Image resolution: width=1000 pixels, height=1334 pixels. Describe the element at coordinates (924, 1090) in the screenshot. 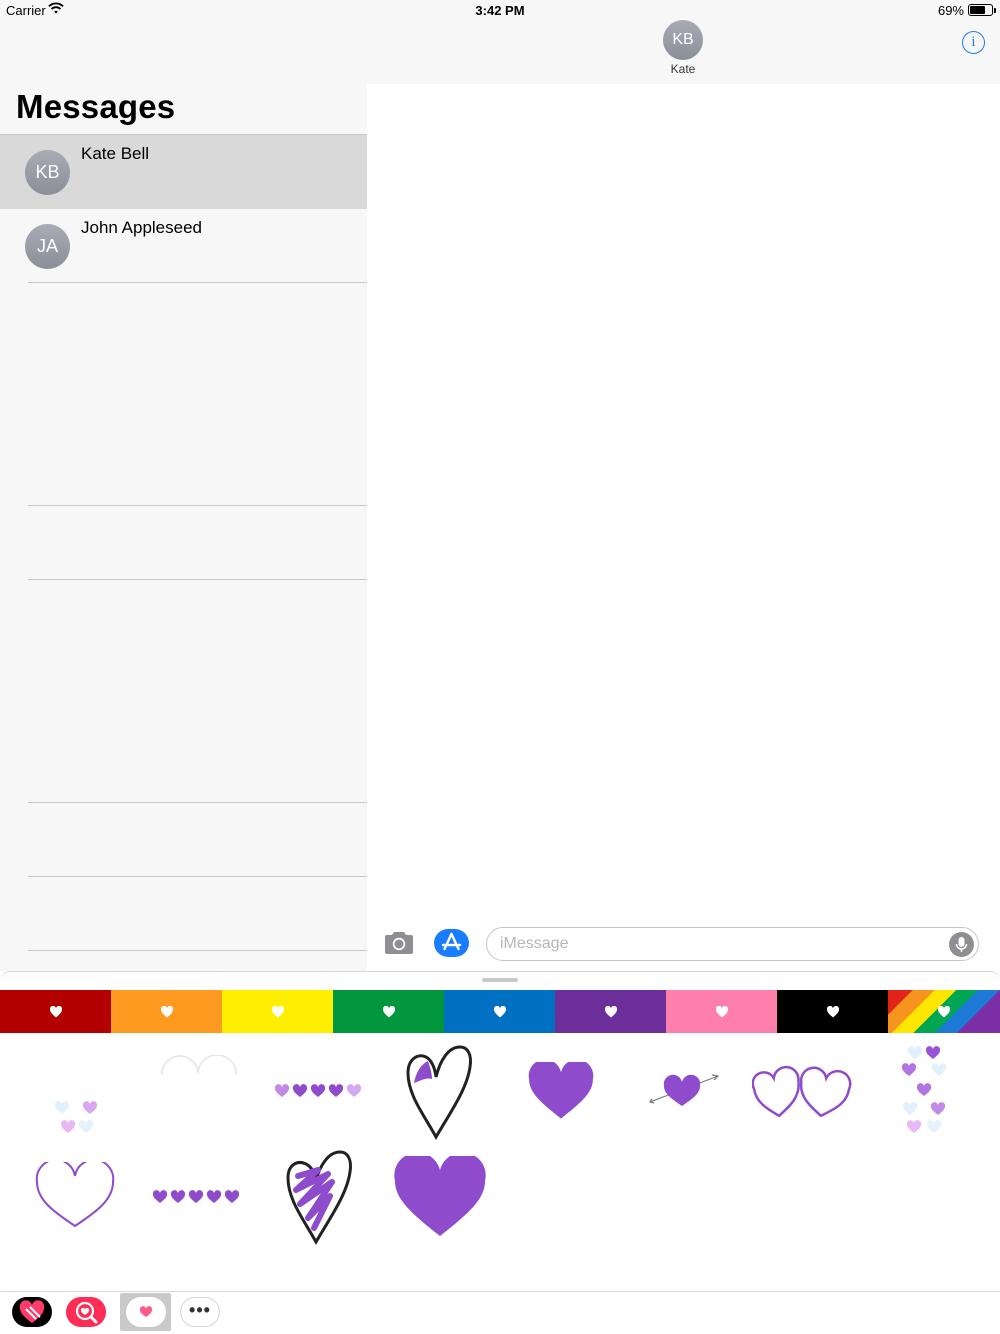

I see `sticker-heart-column` at that location.